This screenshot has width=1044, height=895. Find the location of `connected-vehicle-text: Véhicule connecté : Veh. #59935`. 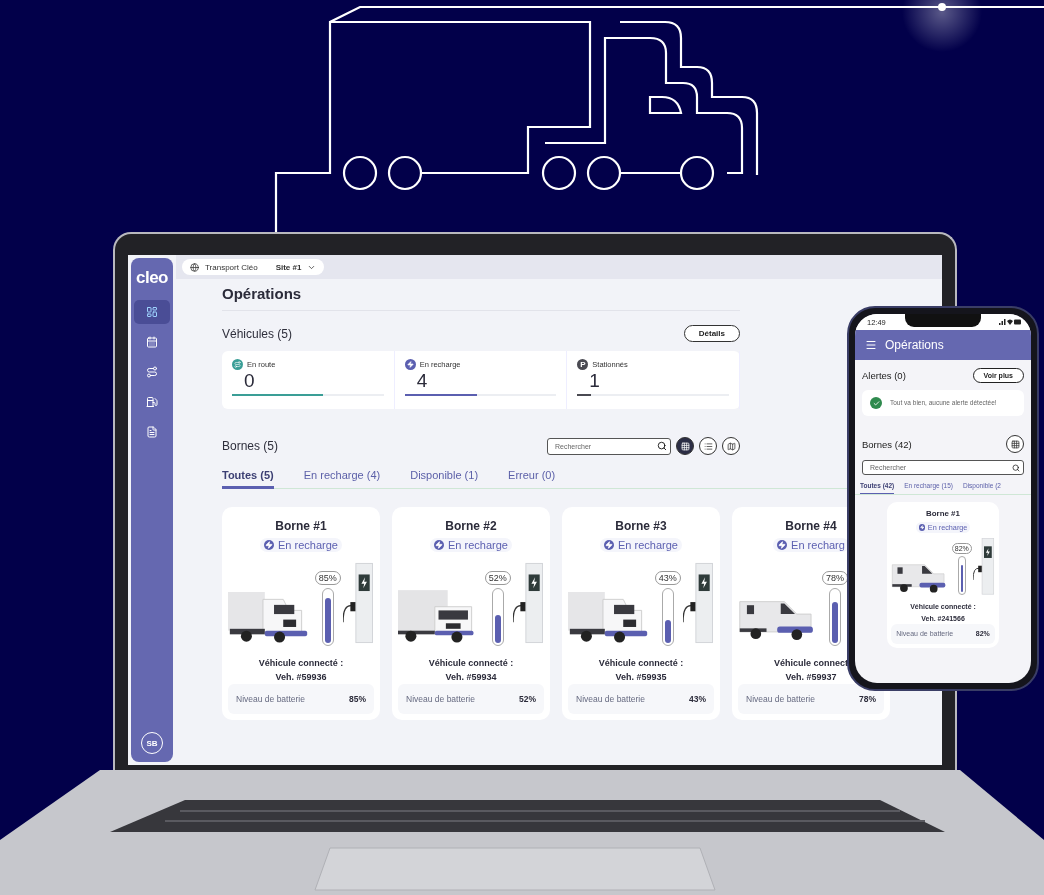

connected-vehicle-text: Véhicule connecté : Veh. #59935 is located at coordinates (641, 670).